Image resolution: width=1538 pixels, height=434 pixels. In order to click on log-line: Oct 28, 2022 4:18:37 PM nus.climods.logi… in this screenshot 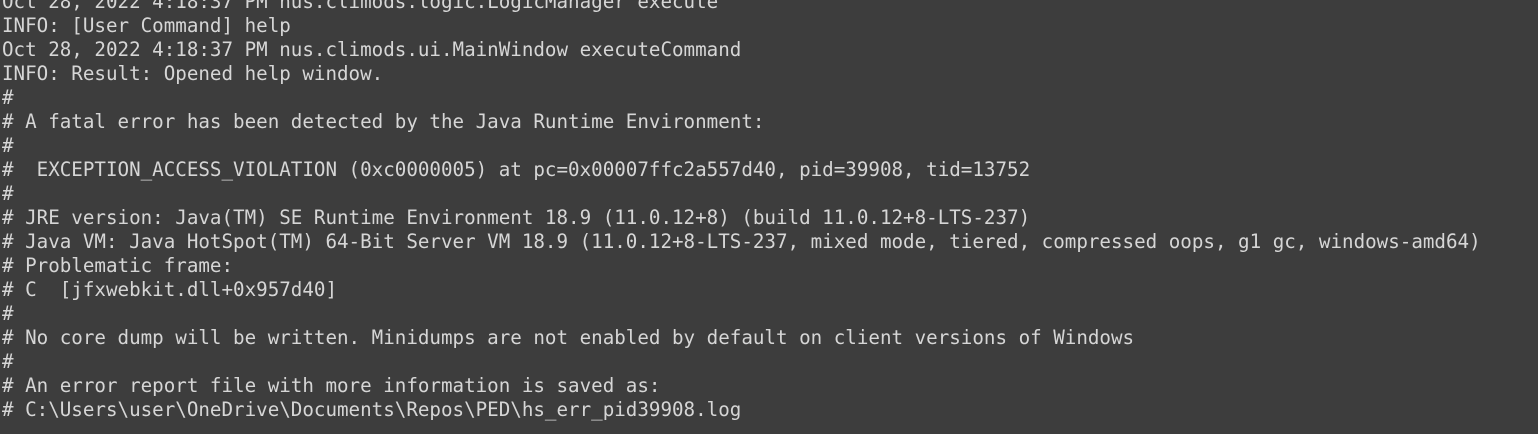, I will do `click(360, 6)`.